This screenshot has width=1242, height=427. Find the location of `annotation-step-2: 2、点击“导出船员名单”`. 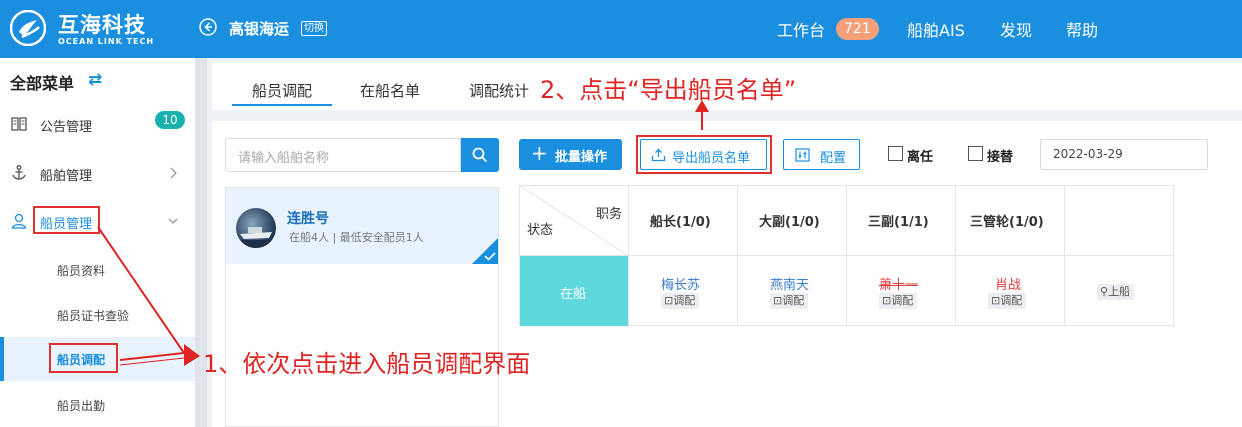

annotation-step-2: 2、点击“导出船员名单” is located at coordinates (668, 90).